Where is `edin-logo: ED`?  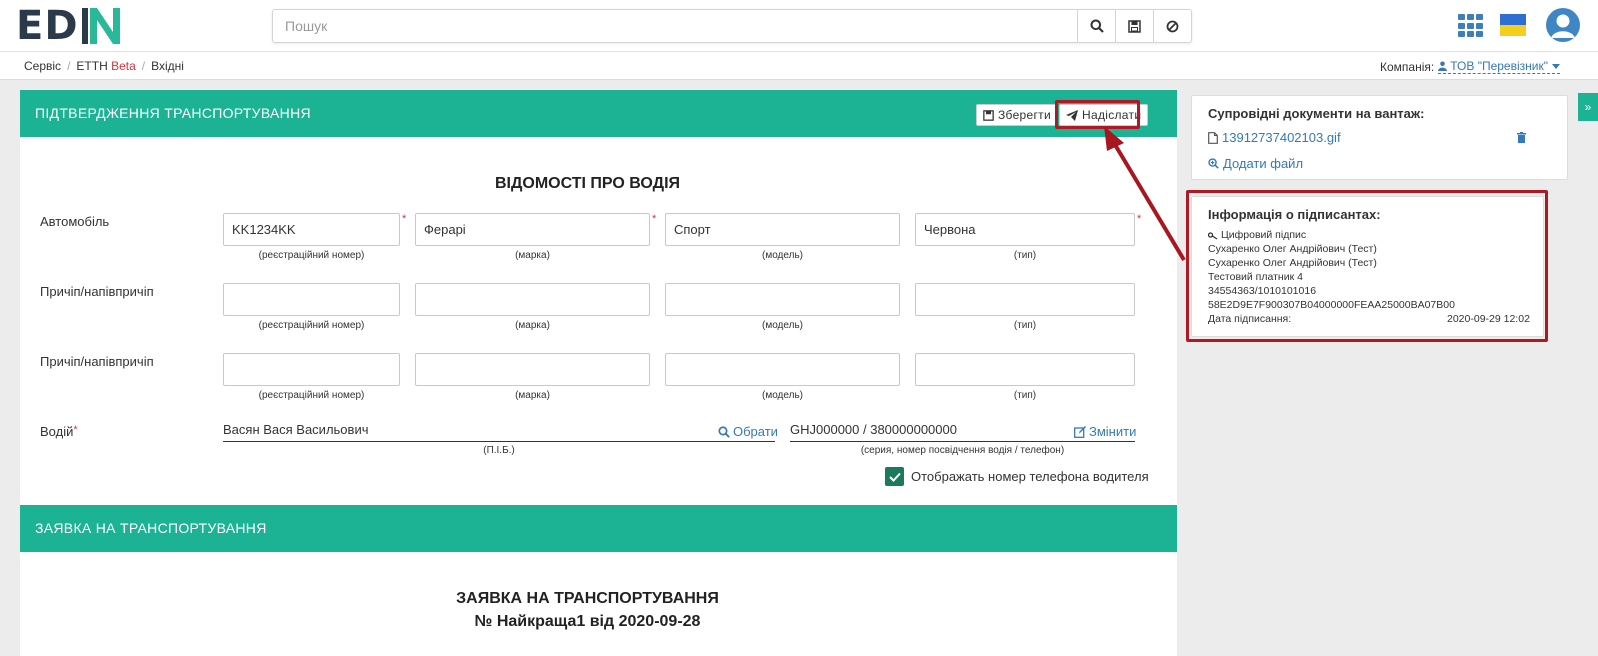
edin-logo: ED is located at coordinates (68, 26).